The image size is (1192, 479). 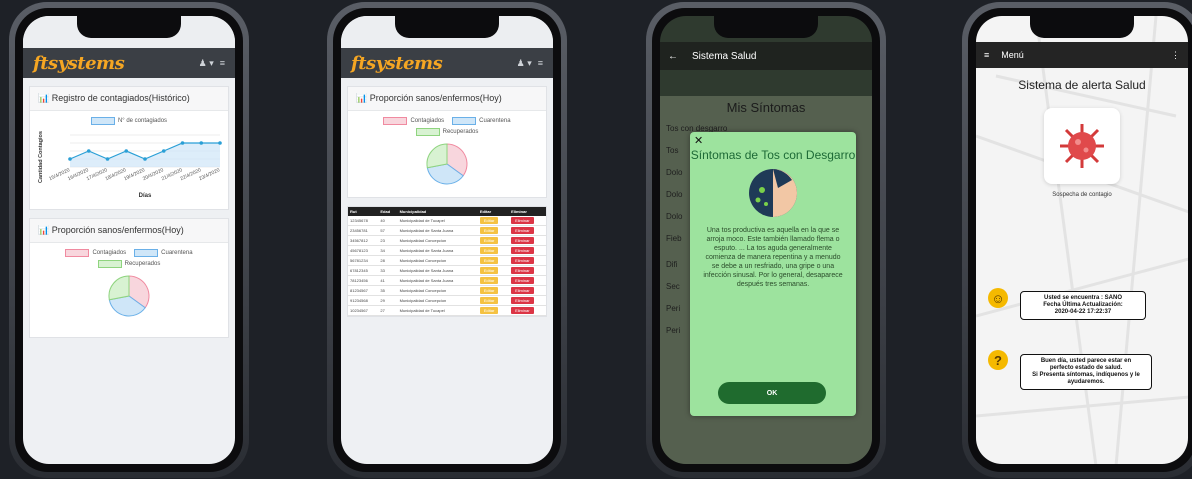 I want to click on ok-button: OK, so click(x=772, y=393).